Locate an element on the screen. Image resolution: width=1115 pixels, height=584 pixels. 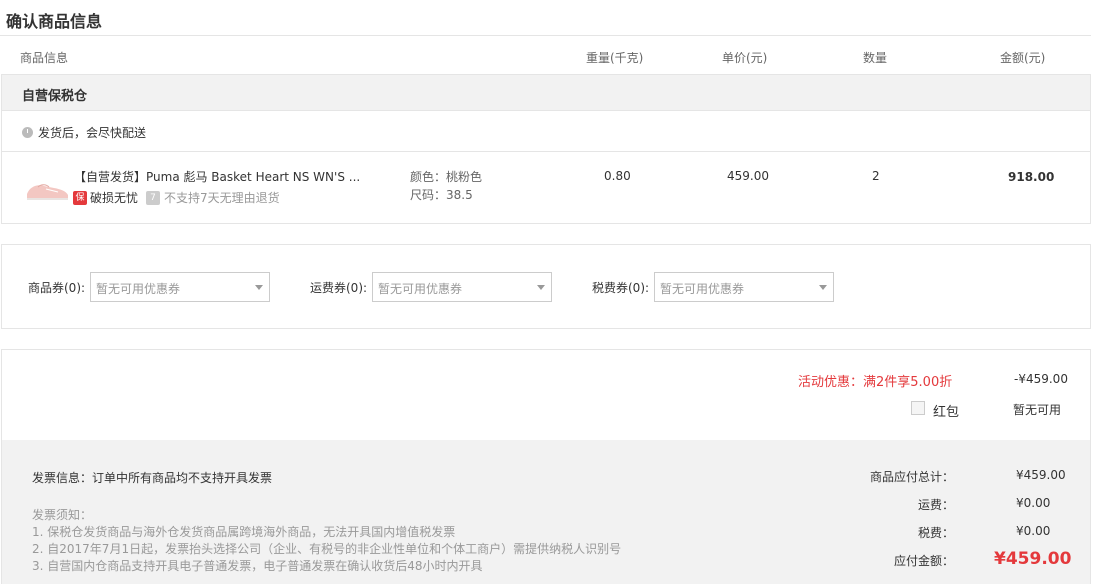
goods-coupon-select: 暂无可用优惠券 is located at coordinates (180, 287).